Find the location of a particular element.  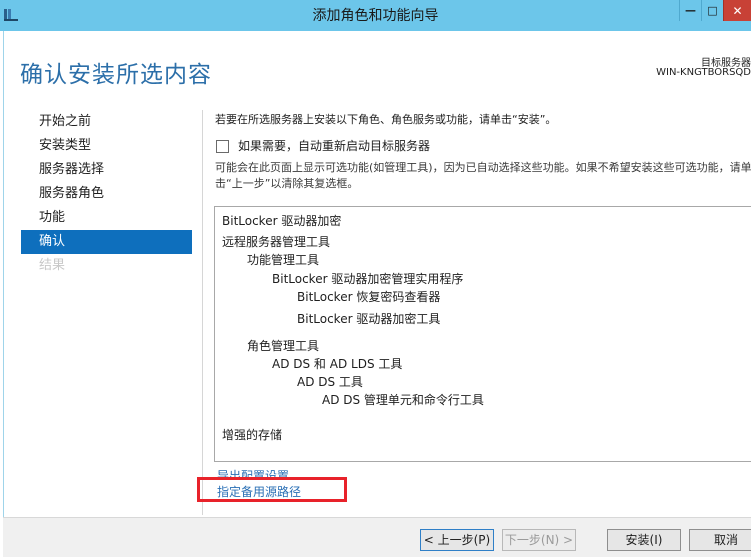

instruction-text: 若要在所选服务器上安装以下角色、角色服务或功能，请单击“安装”。 is located at coordinates (386, 119).